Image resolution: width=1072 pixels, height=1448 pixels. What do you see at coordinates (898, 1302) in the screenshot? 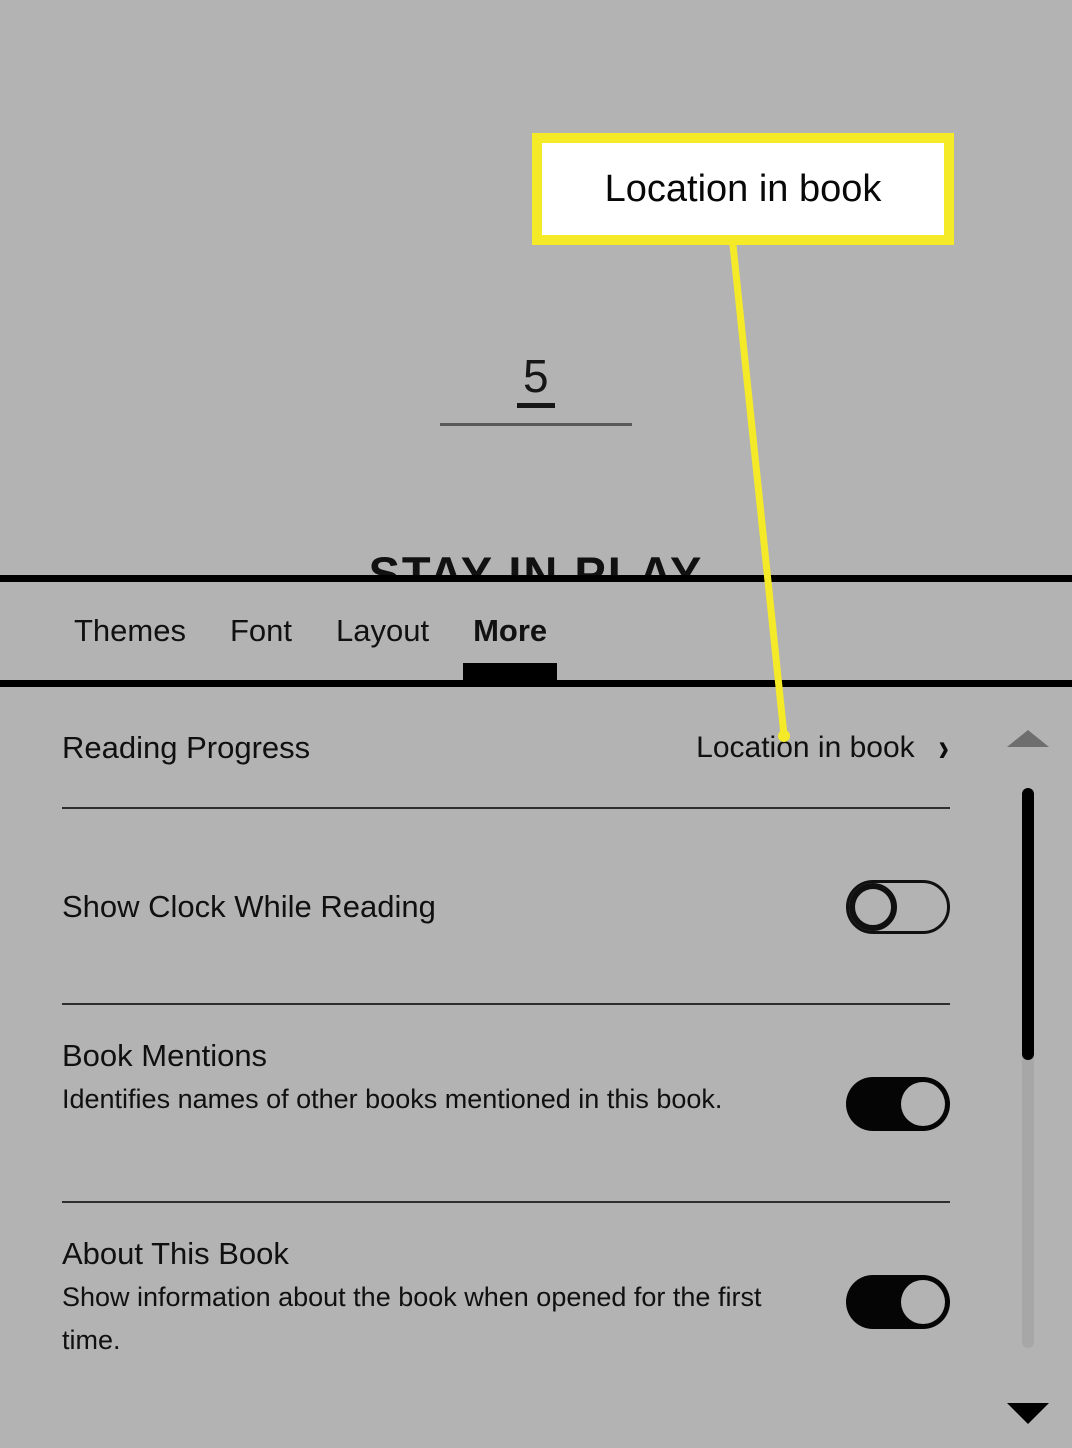
I see `toggle-about-this-book` at bounding box center [898, 1302].